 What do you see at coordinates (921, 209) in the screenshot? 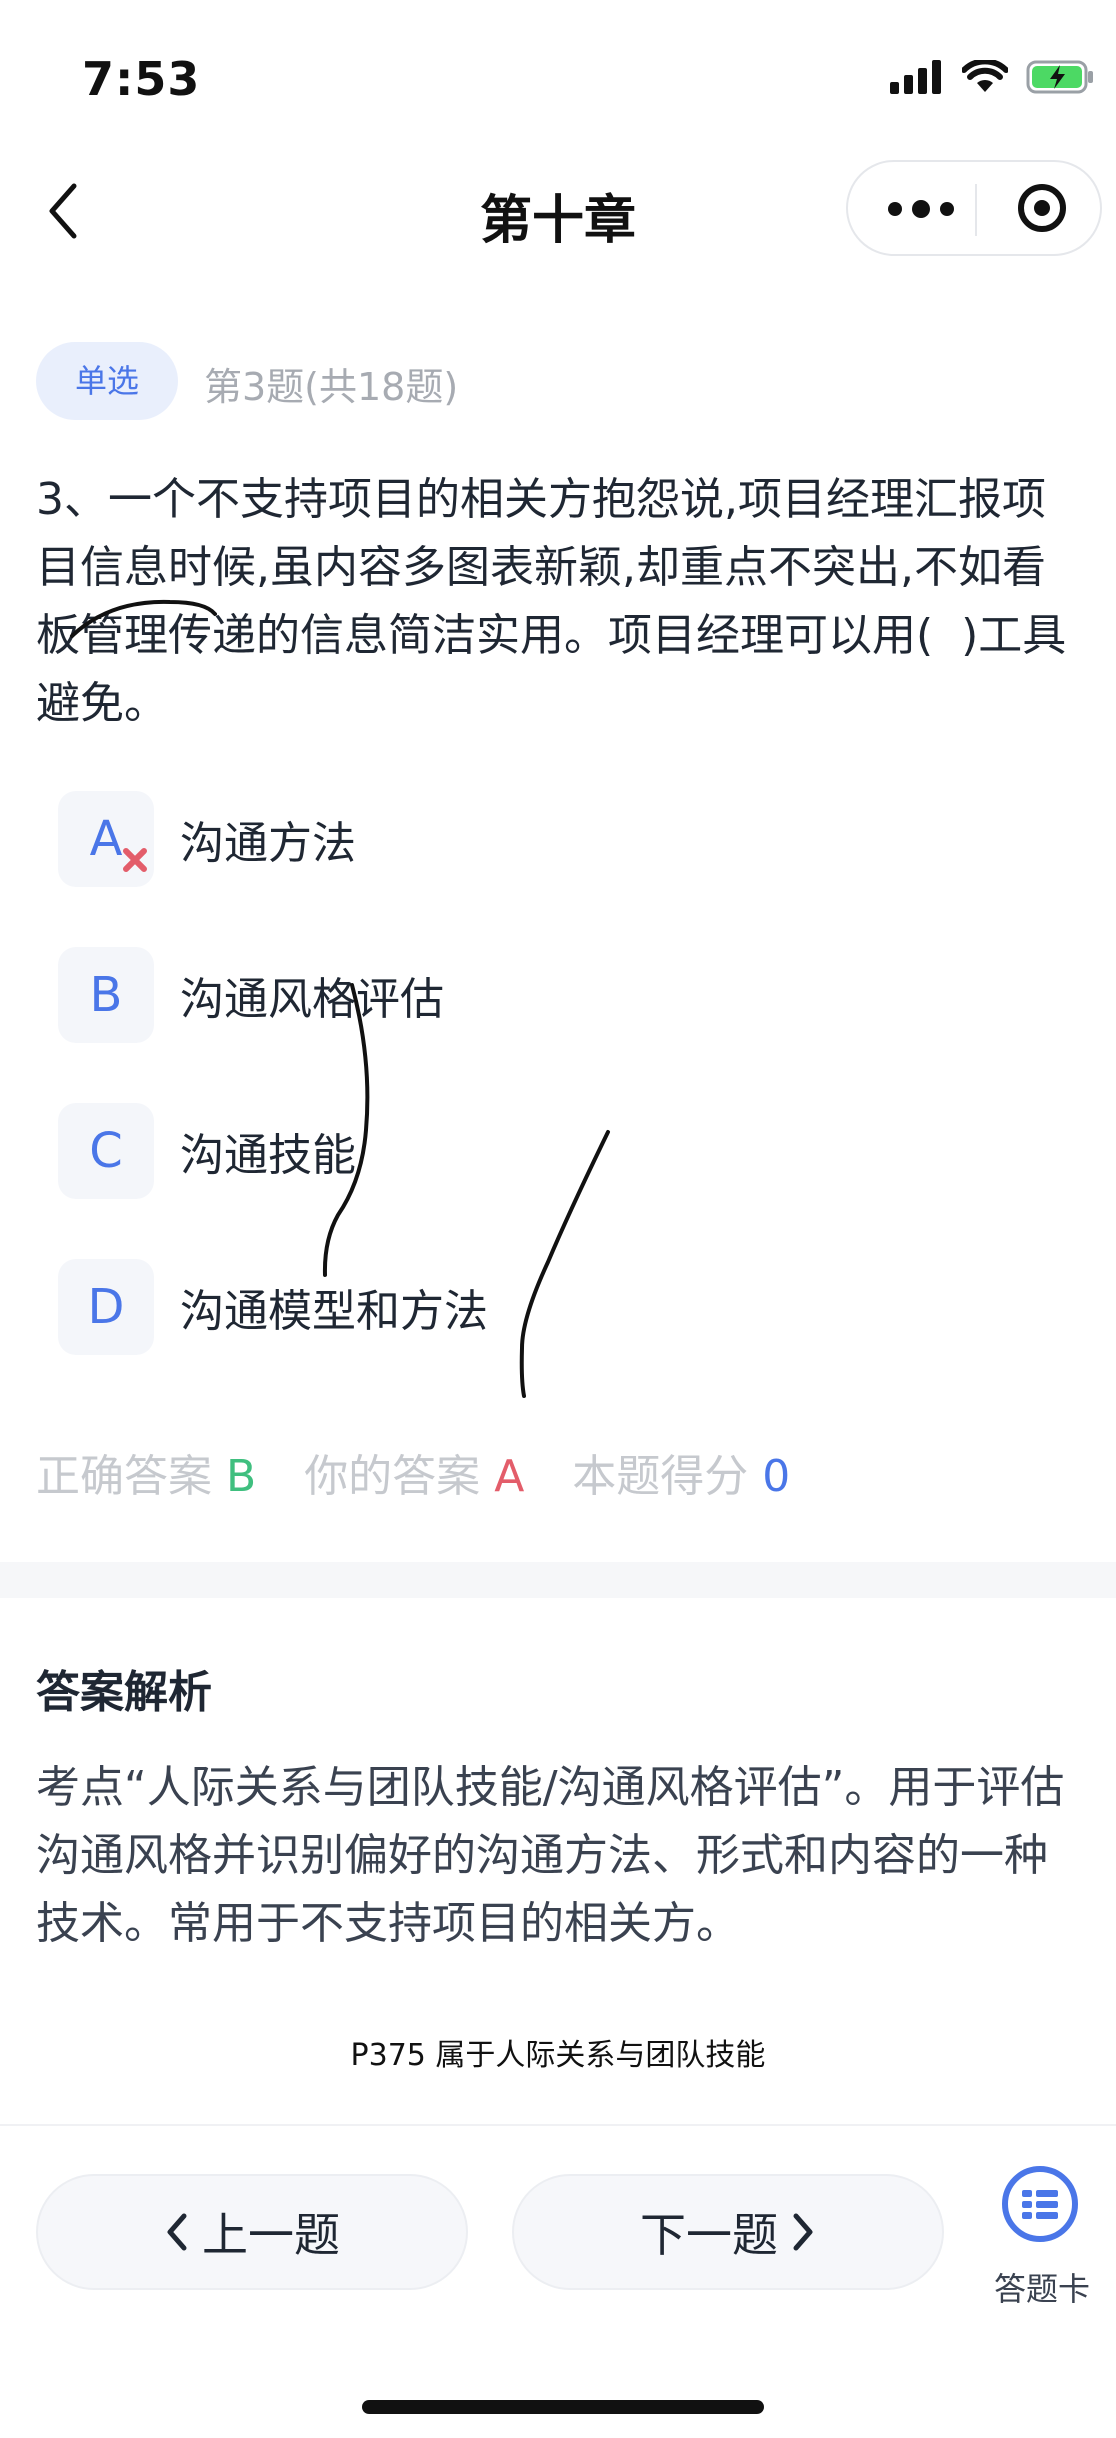
I see `more-dots-icon` at bounding box center [921, 209].